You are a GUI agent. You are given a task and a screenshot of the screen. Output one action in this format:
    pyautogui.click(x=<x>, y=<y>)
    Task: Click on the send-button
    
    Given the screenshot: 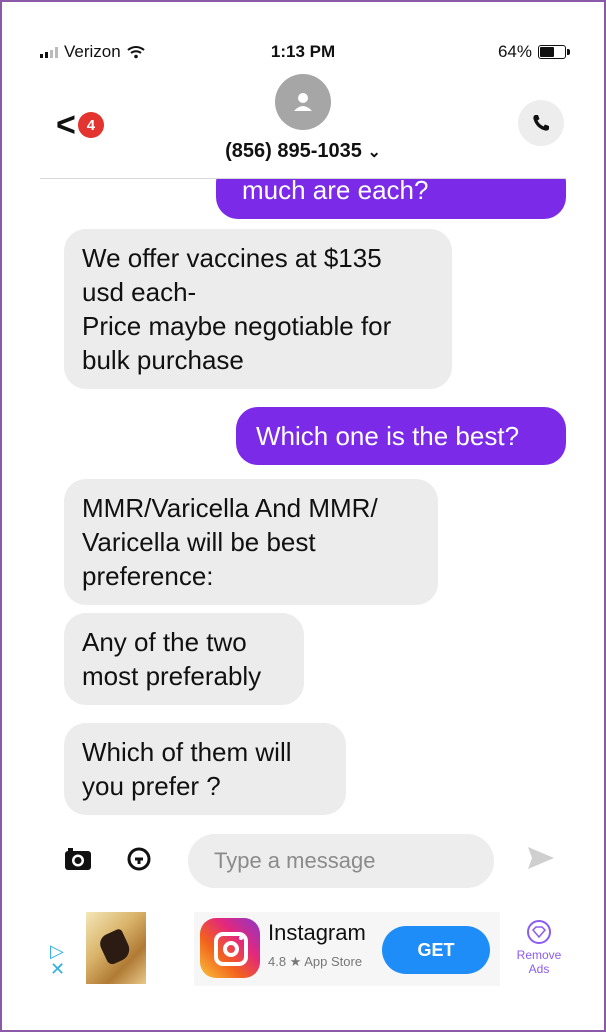 What is the action you would take?
    pyautogui.click(x=541, y=860)
    